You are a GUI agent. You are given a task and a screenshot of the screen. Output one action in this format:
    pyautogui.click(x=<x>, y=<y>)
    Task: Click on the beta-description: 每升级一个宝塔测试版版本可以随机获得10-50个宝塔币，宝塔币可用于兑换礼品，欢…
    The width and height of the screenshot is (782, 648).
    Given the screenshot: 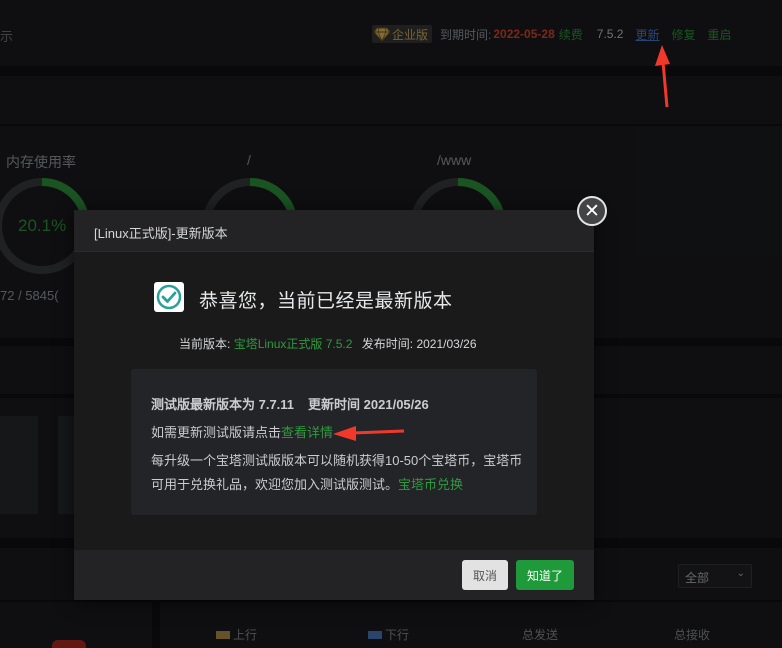 What is the action you would take?
    pyautogui.click(x=337, y=473)
    